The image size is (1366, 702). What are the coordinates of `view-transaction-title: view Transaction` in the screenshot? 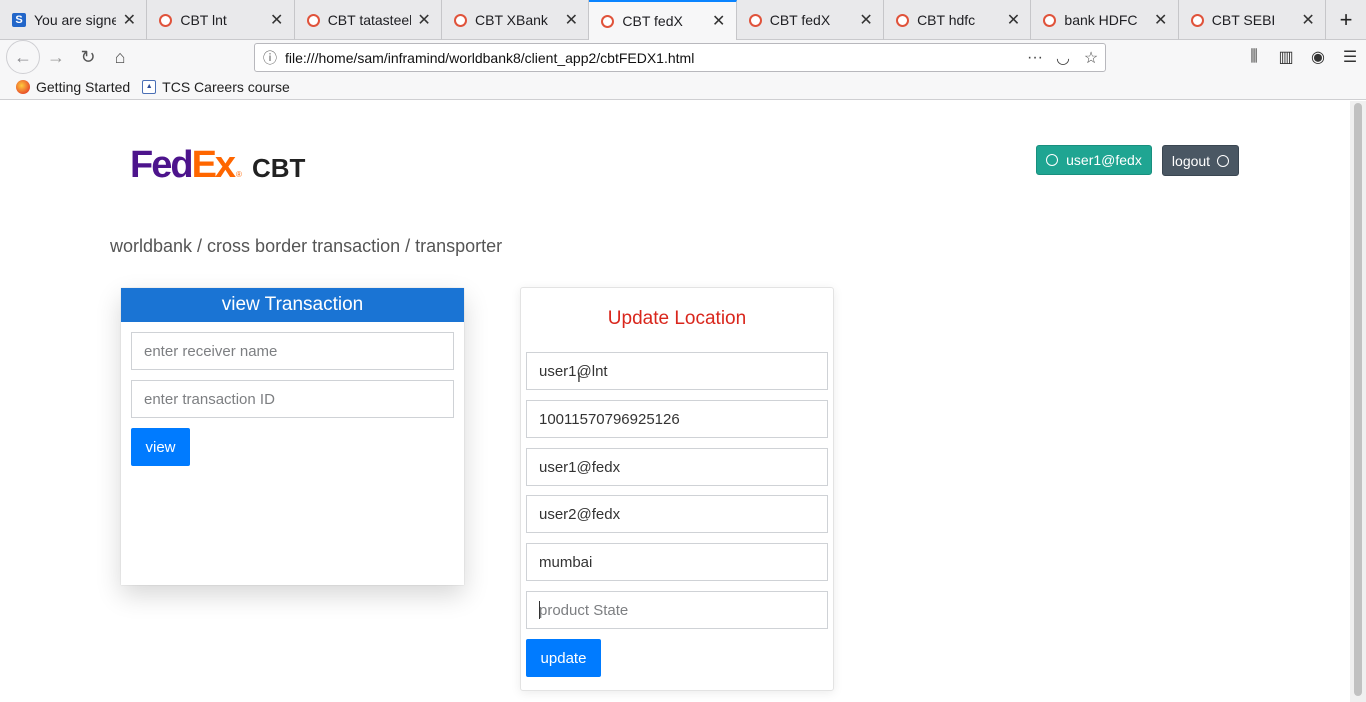 It's located at (292, 305).